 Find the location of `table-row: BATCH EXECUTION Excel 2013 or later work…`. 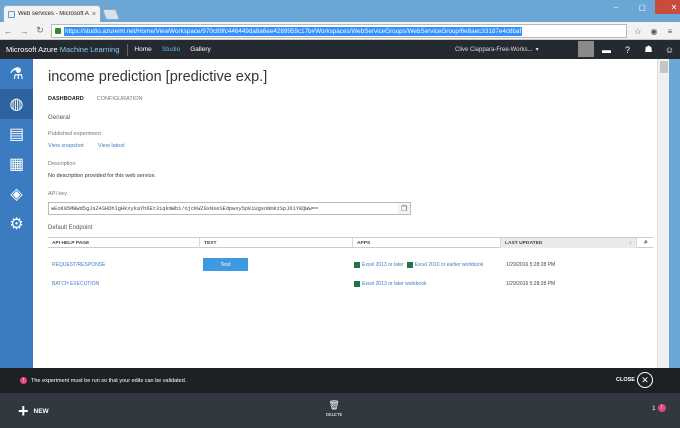

table-row: BATCH EXECUTION Excel 2013 or later work… is located at coordinates (350, 283).